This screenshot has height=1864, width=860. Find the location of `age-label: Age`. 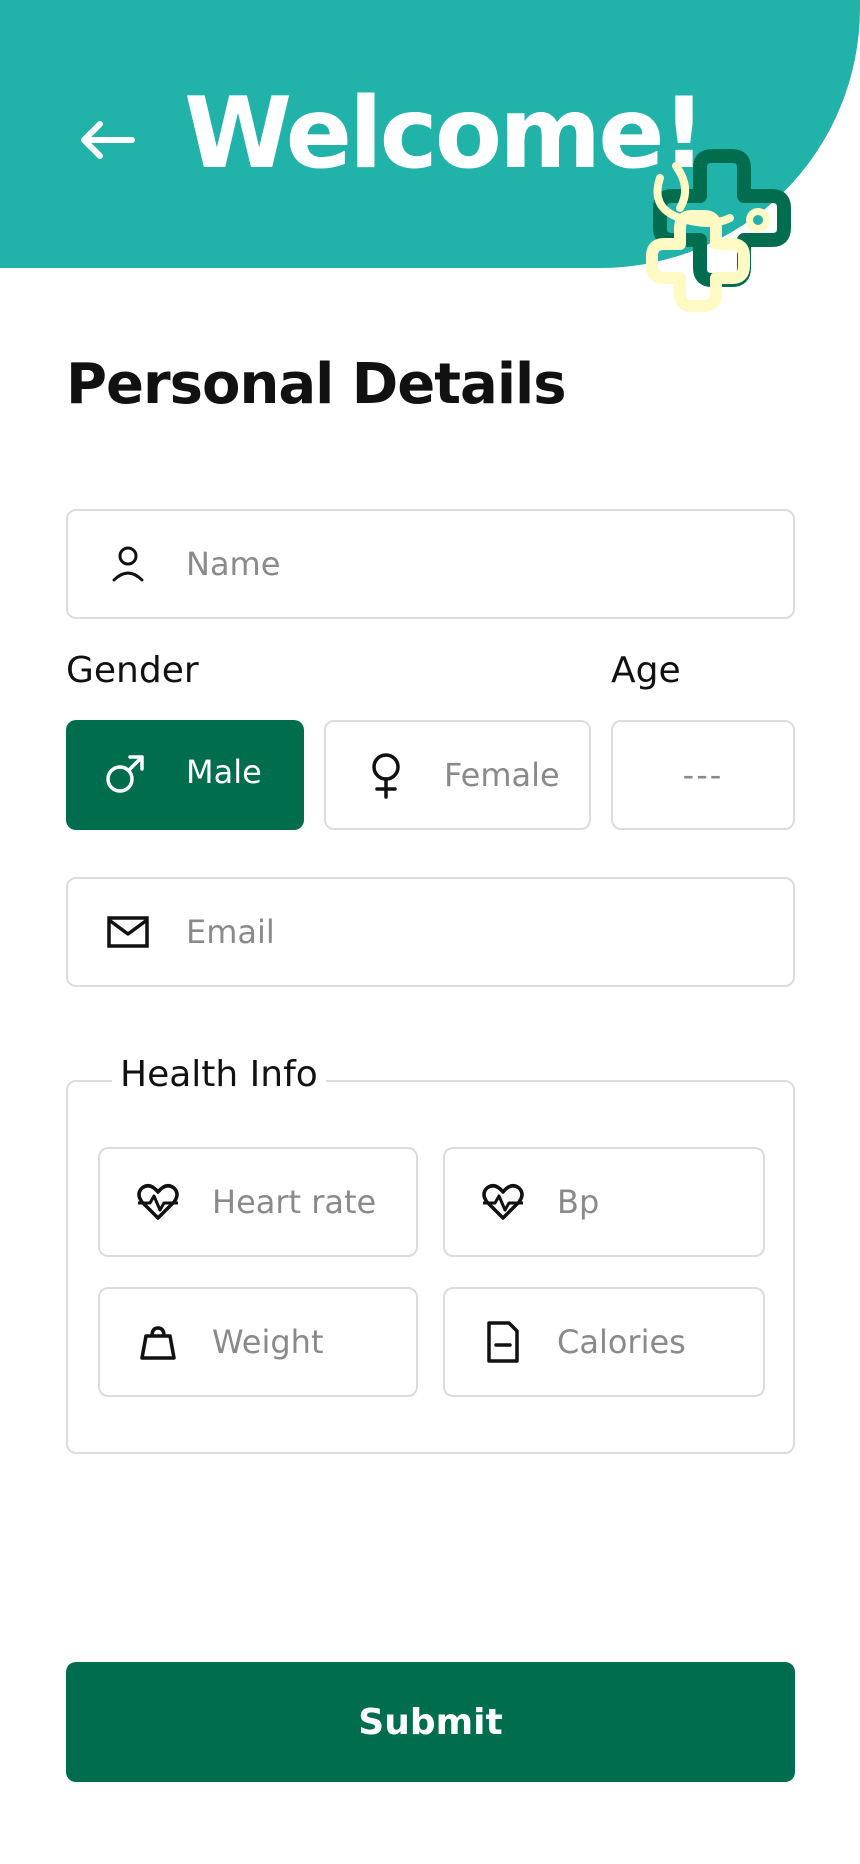

age-label: Age is located at coordinates (646, 670).